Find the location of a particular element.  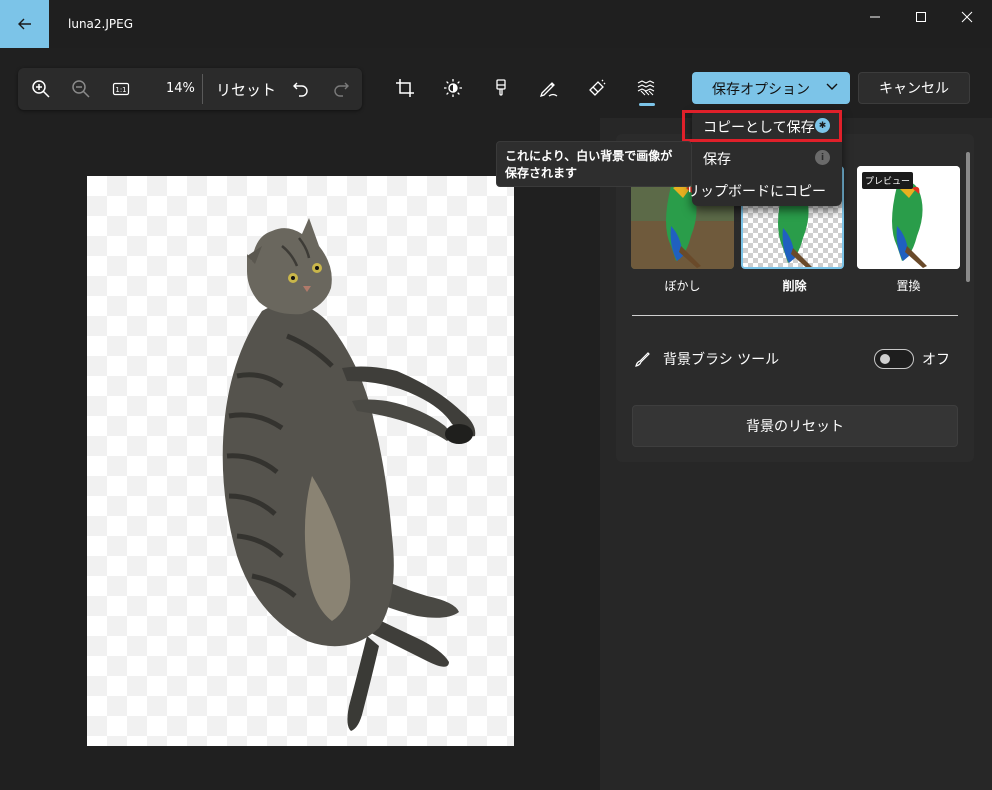

actual-size-icon: 1:1 is located at coordinates (121, 89).